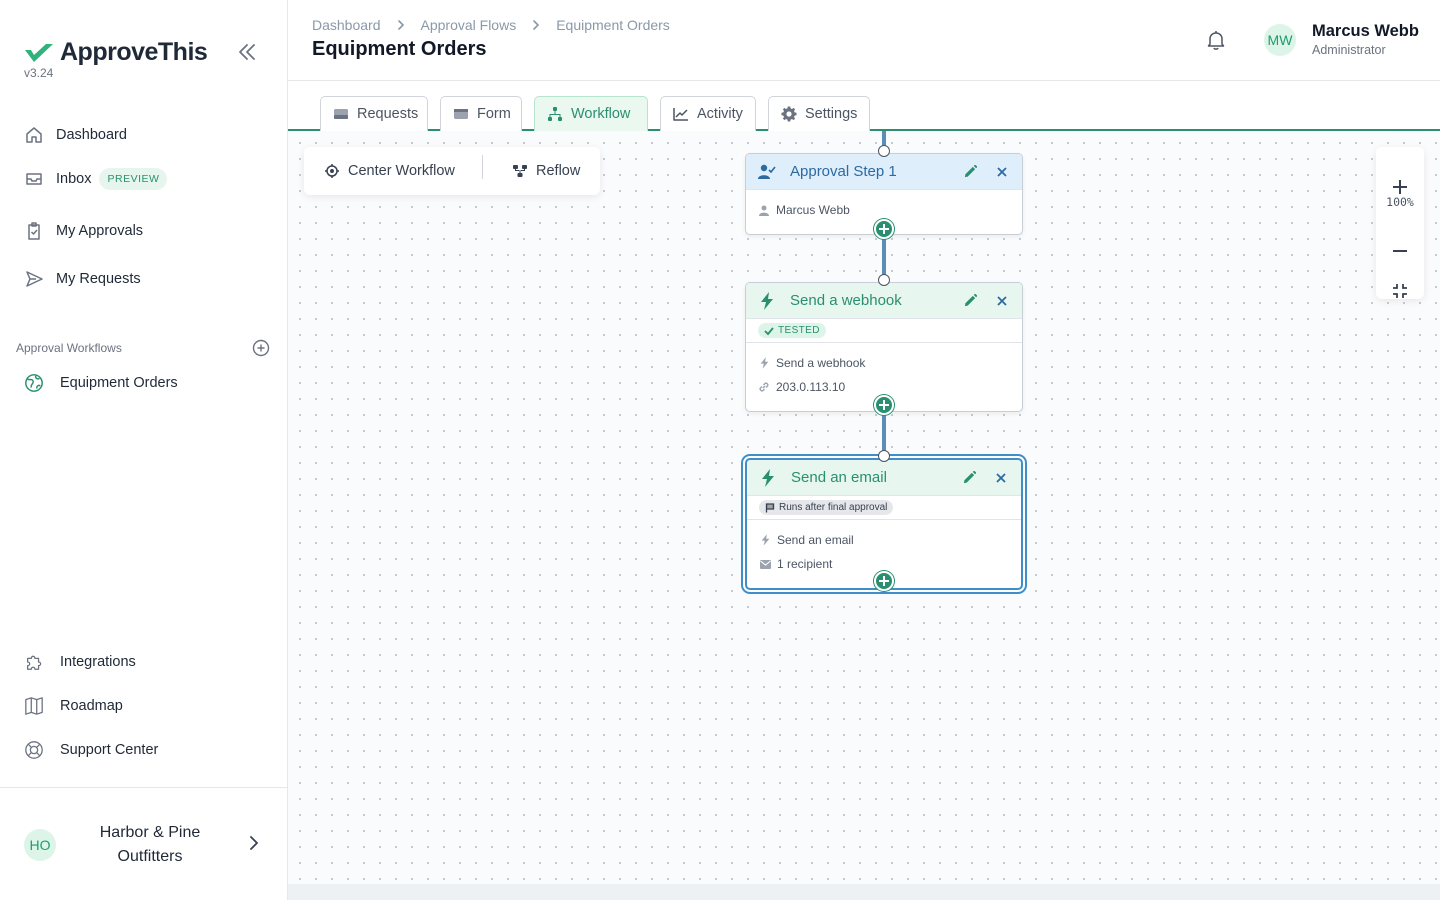  I want to click on tab-settings: Settings, so click(819, 113).